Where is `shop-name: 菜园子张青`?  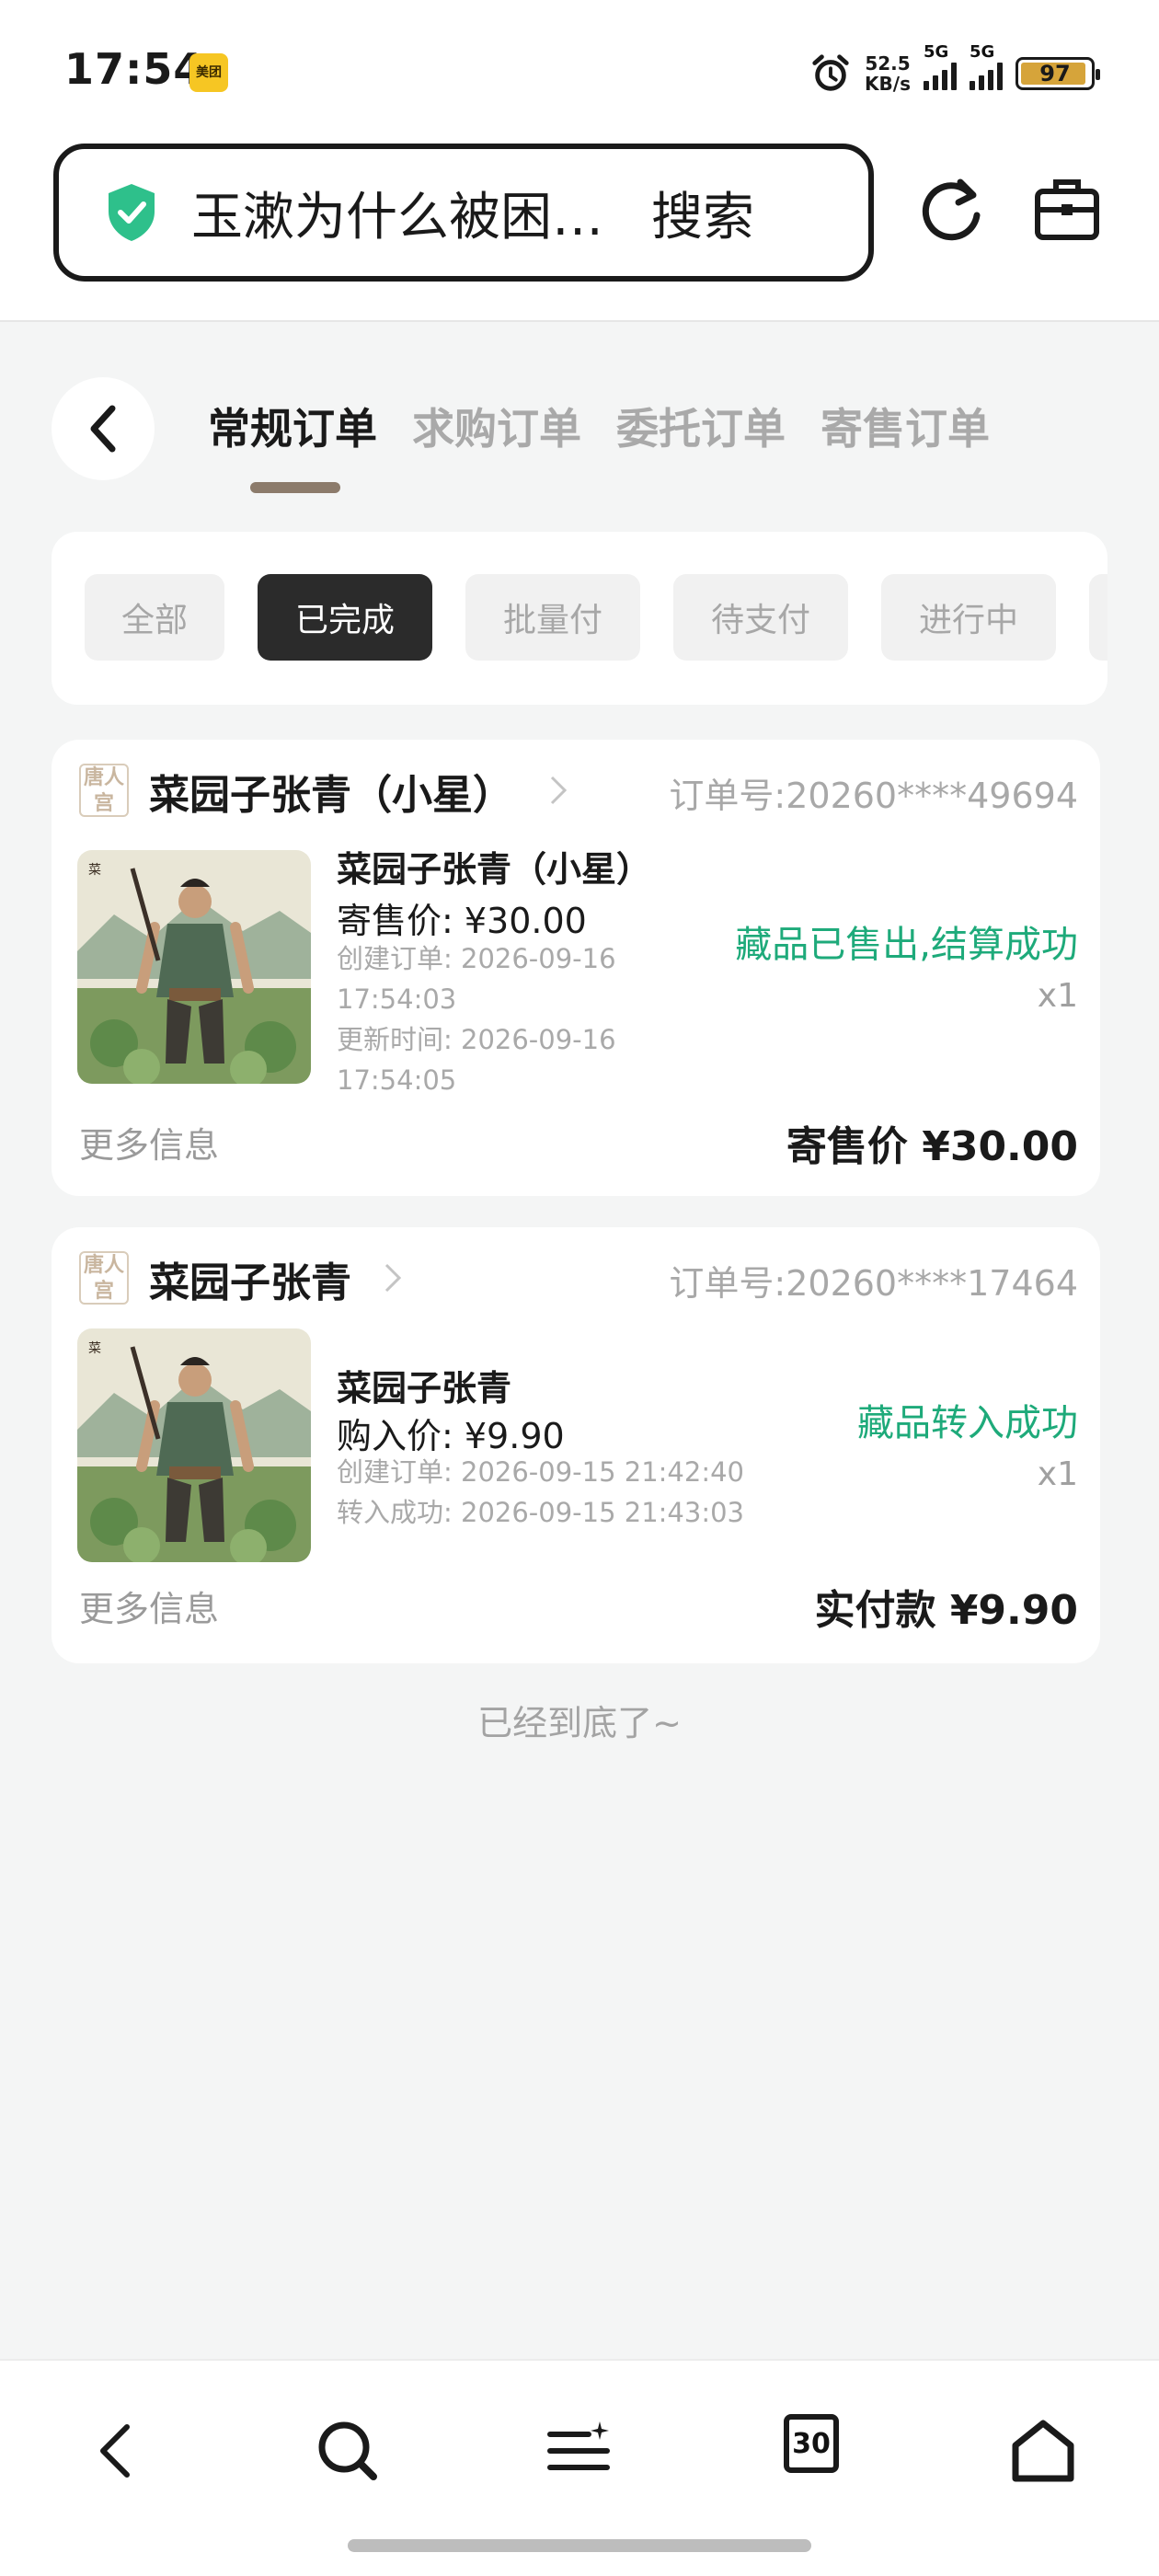 shop-name: 菜园子张青 is located at coordinates (250, 1278).